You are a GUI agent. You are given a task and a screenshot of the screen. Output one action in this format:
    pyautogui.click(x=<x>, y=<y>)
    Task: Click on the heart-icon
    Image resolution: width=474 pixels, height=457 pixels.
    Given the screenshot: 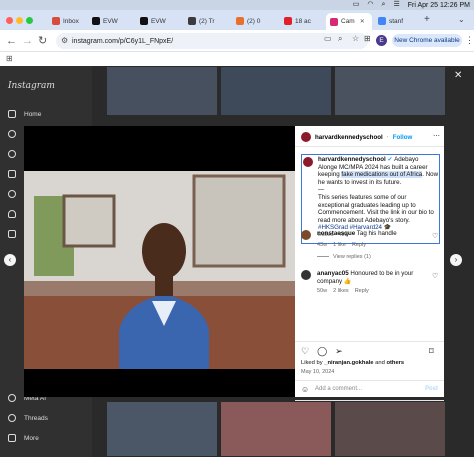 What is the action you would take?
    pyautogui.click(x=12, y=214)
    